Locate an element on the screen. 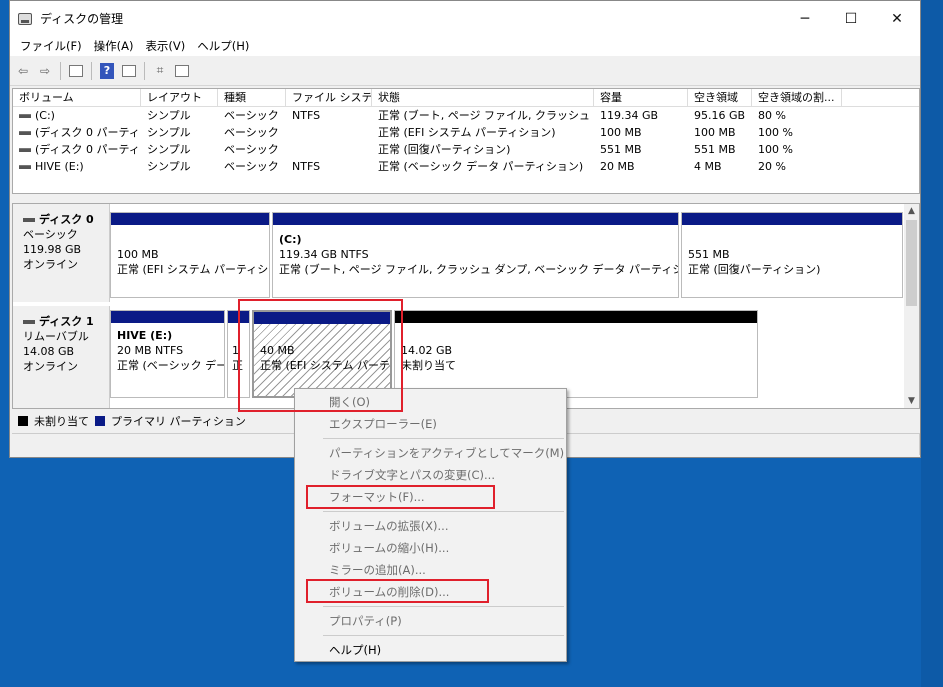  menu-explorer: エクスプローラー(E) is located at coordinates (430, 424).